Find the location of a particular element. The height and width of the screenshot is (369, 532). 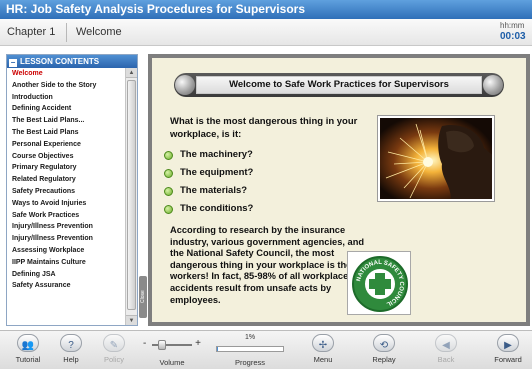

banner-right-cap-icon is located at coordinates (493, 85).